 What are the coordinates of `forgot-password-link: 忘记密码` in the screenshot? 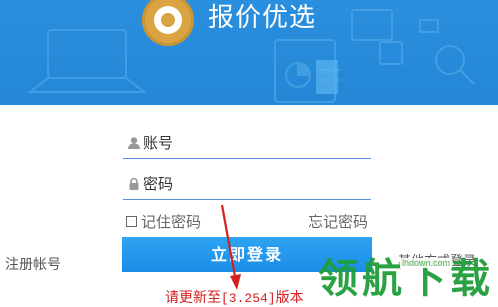 It's located at (338, 221).